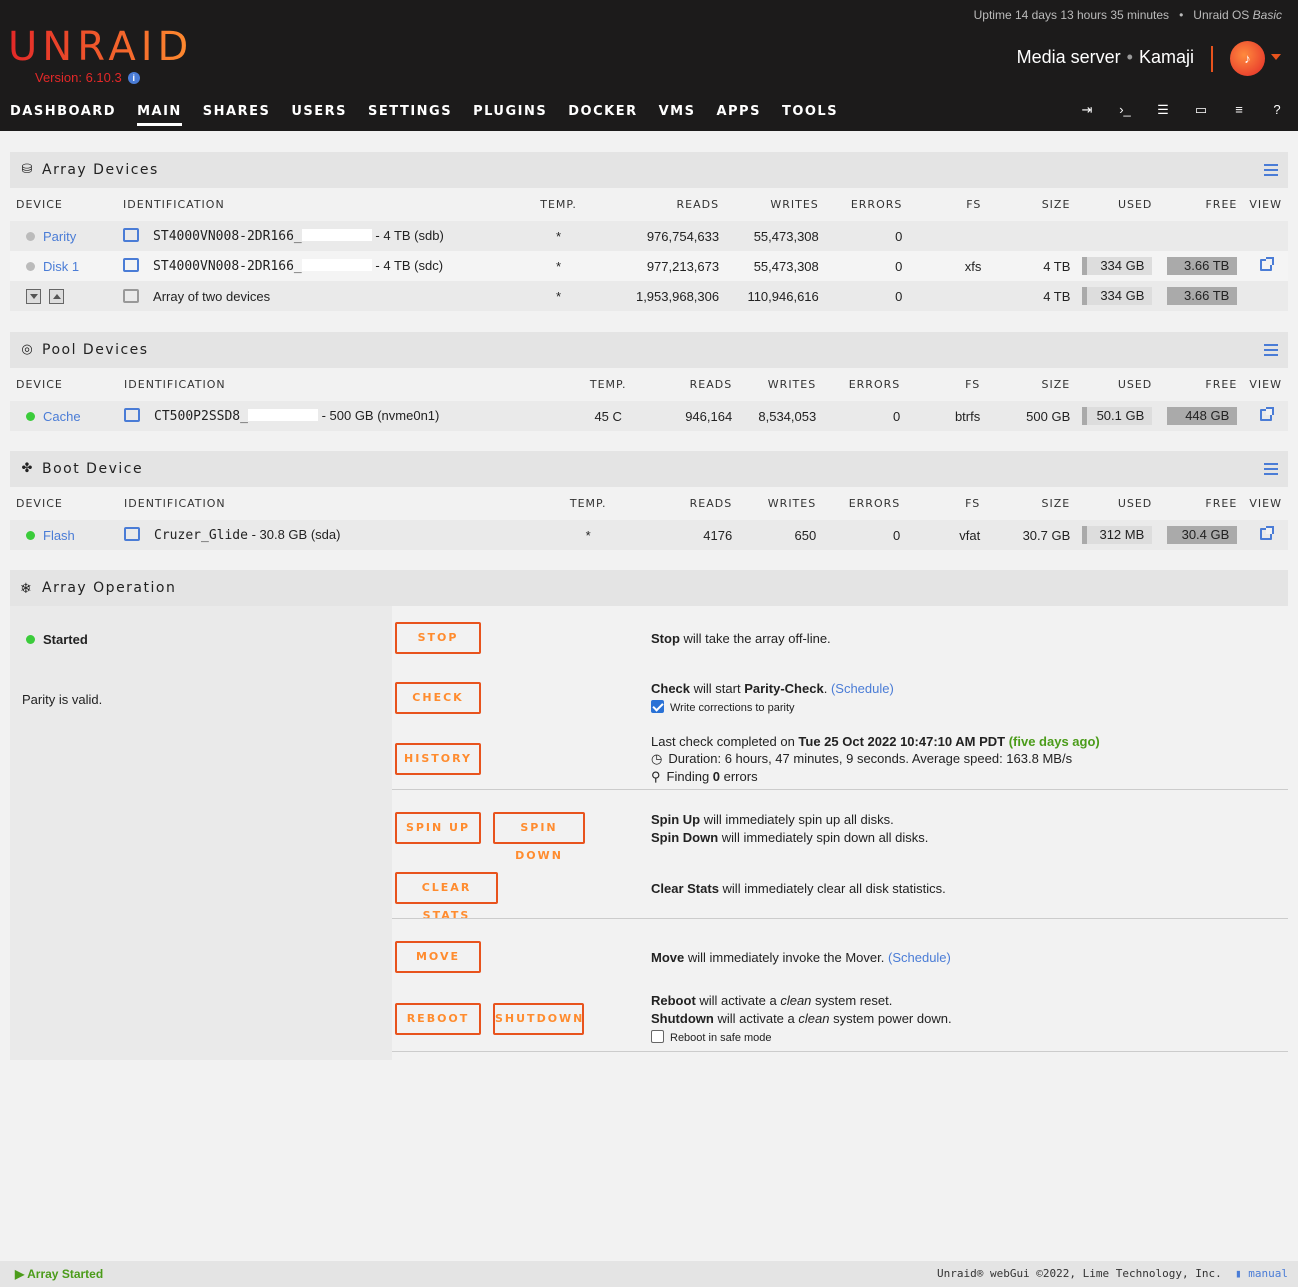 The width and height of the screenshot is (1298, 1287). Describe the element at coordinates (657, 1036) in the screenshot. I see `safe-mode-checkbox` at that location.